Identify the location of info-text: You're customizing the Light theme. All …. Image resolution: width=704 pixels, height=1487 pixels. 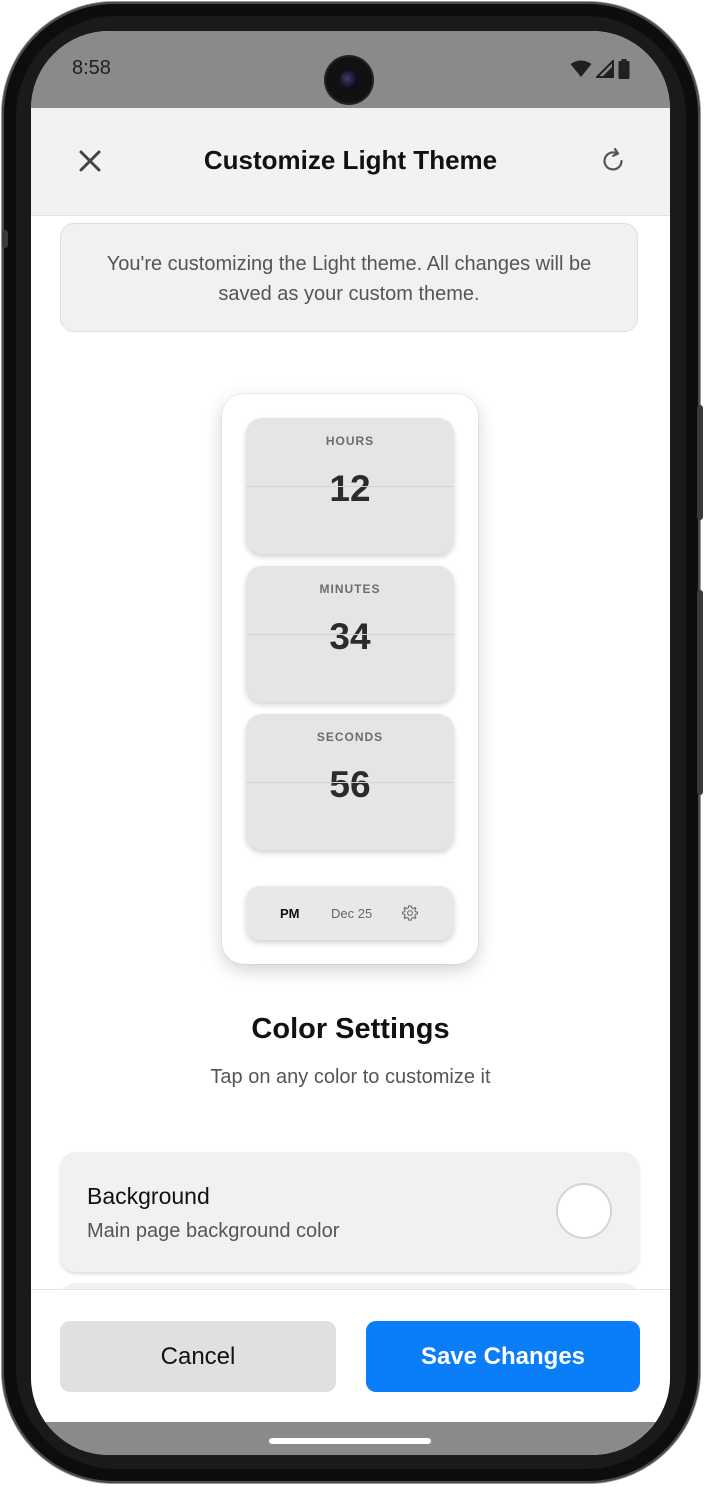
(349, 279).